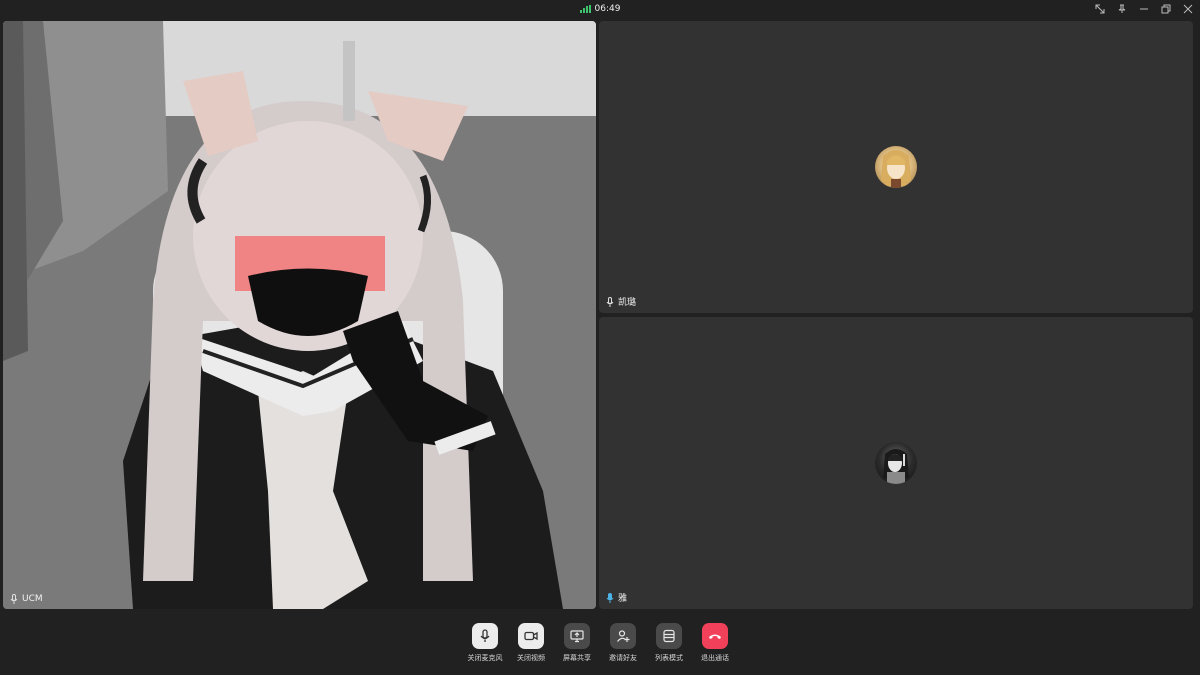  I want to click on call-time: 06:49, so click(607, 9).